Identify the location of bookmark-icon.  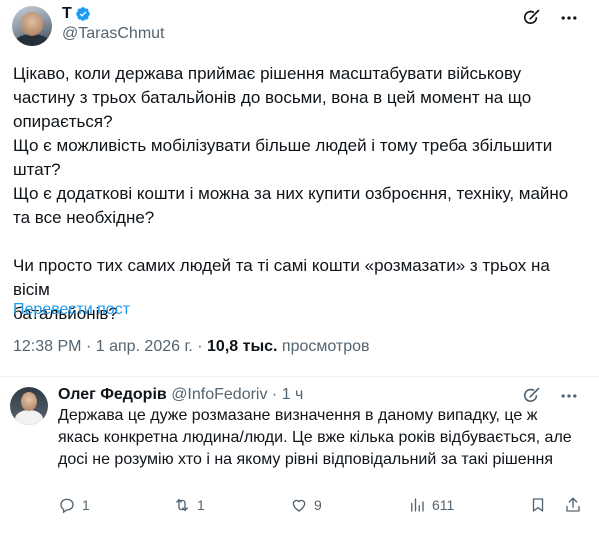
(538, 505).